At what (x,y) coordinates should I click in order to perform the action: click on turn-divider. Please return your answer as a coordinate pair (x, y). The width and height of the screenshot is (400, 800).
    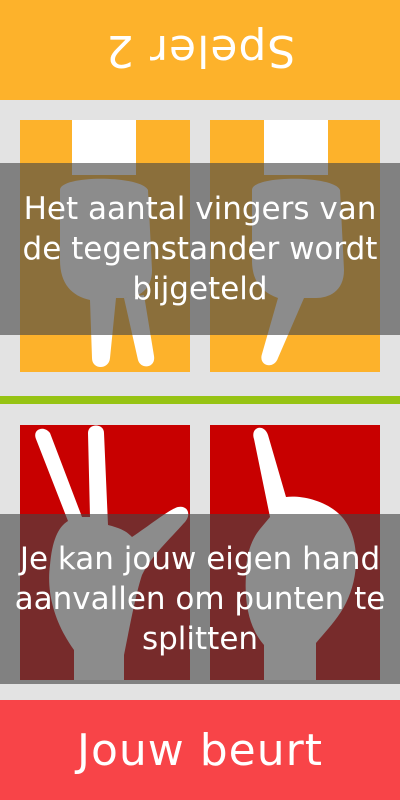
    Looking at the image, I should click on (200, 400).